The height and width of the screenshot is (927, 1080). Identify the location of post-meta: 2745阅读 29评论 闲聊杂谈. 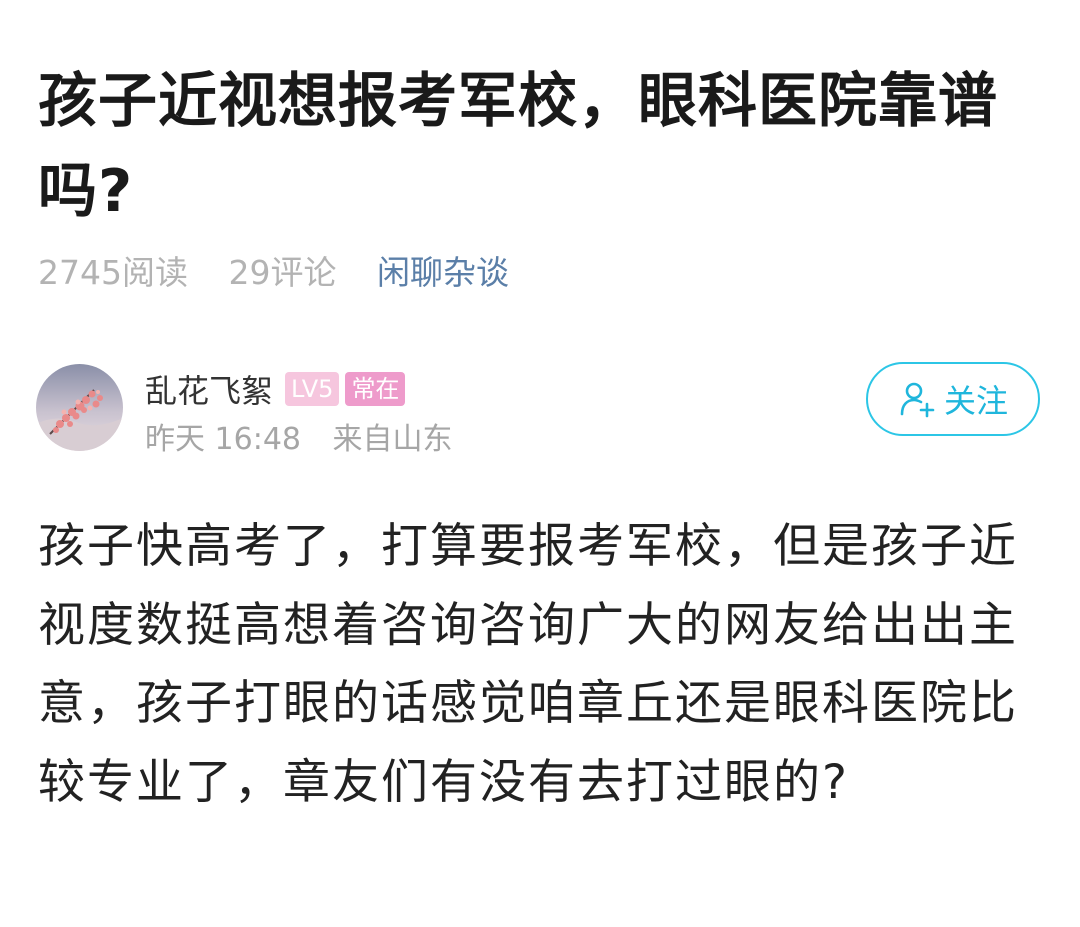
(288, 273).